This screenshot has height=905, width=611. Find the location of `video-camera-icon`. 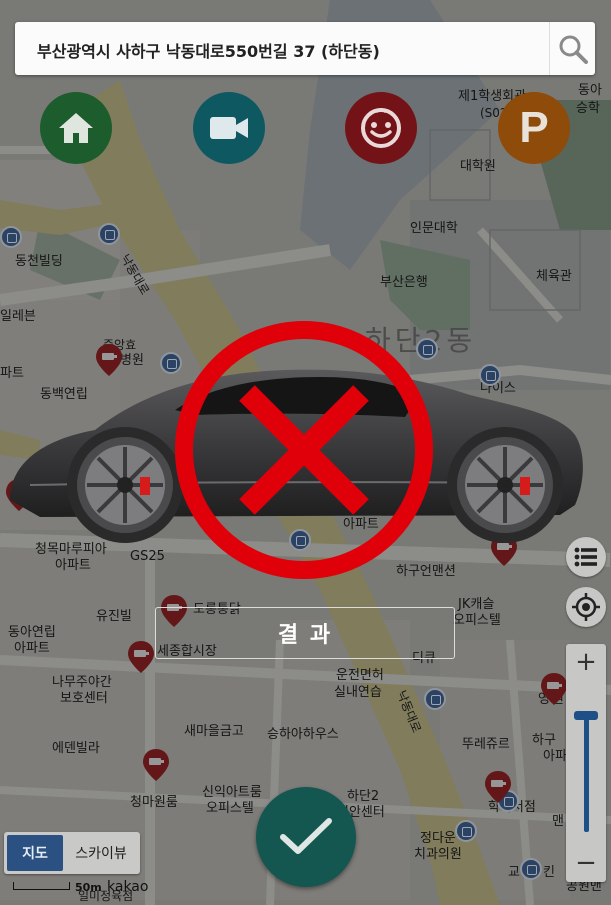

video-camera-icon is located at coordinates (229, 128).